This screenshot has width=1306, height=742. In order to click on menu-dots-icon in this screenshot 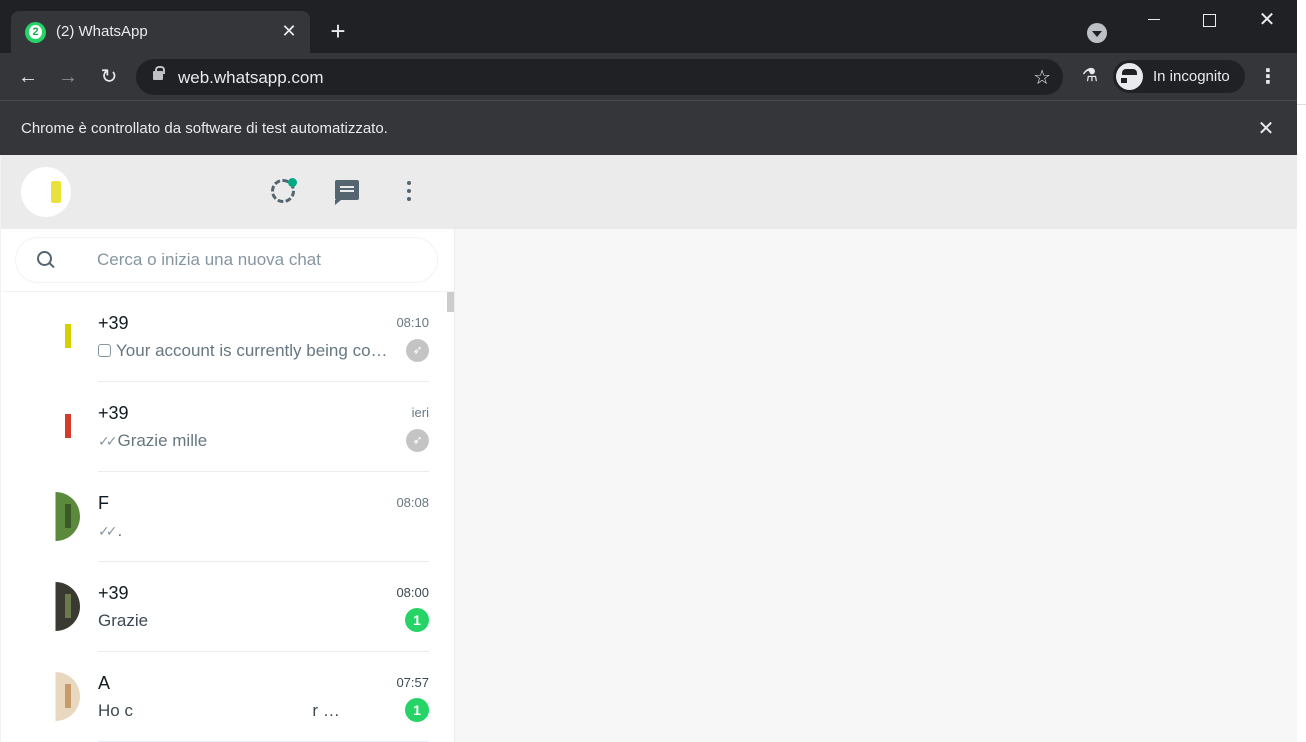, I will do `click(409, 192)`.